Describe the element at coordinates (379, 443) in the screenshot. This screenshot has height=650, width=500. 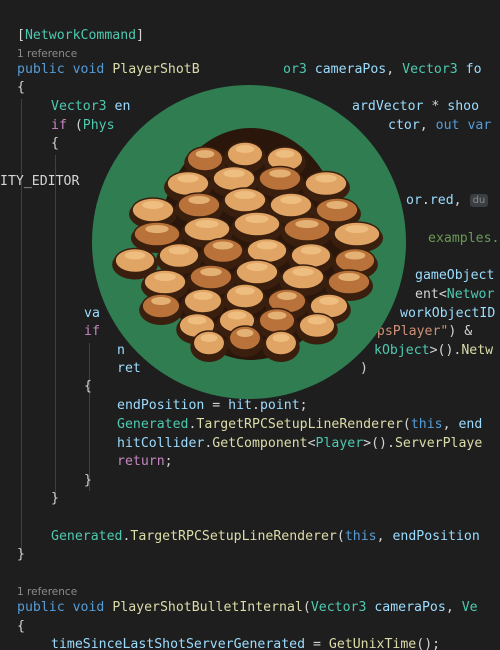
I see `token: >().` at that location.